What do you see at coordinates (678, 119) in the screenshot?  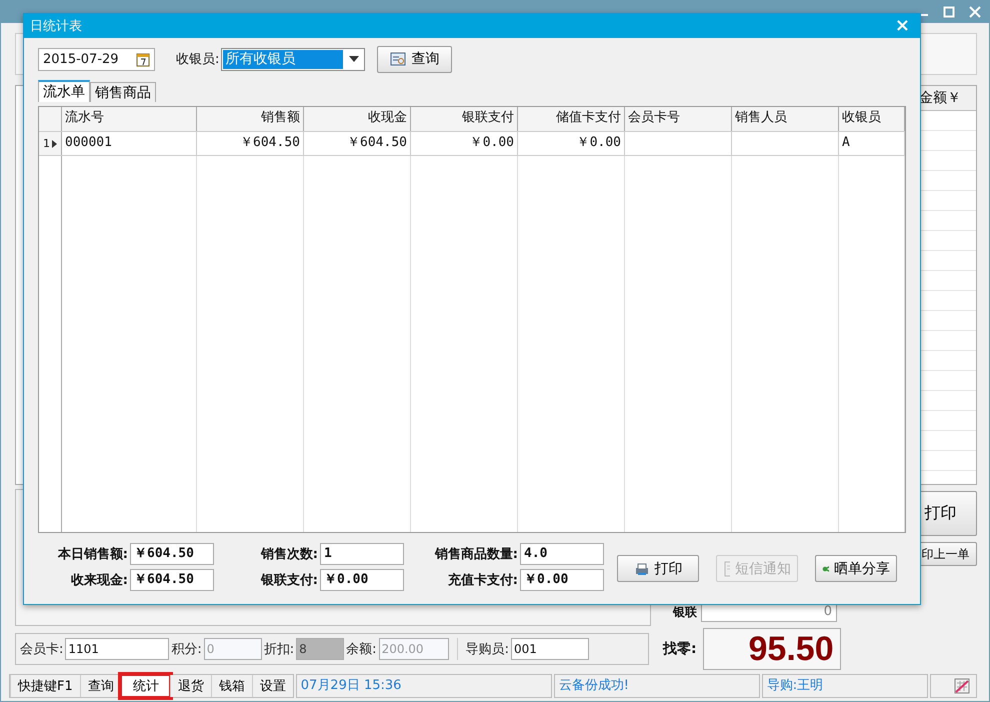 I see `column-header: 会员卡号` at bounding box center [678, 119].